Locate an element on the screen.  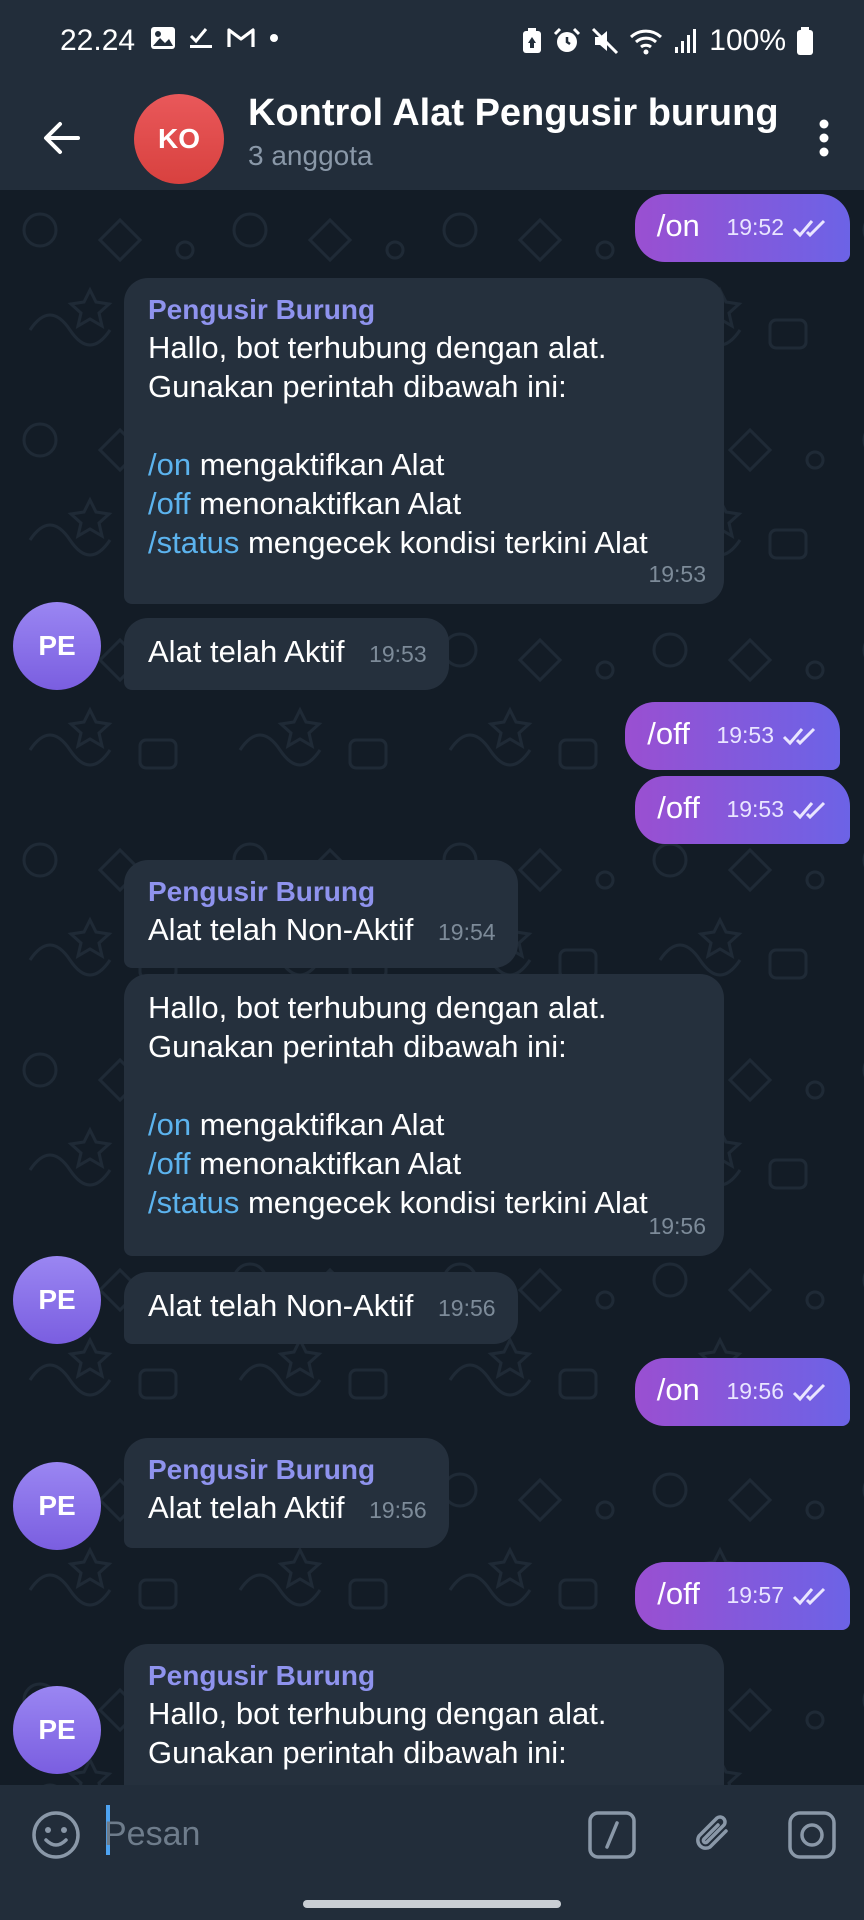
outgoing-message: /off 19:57 is located at coordinates (742, 1596).